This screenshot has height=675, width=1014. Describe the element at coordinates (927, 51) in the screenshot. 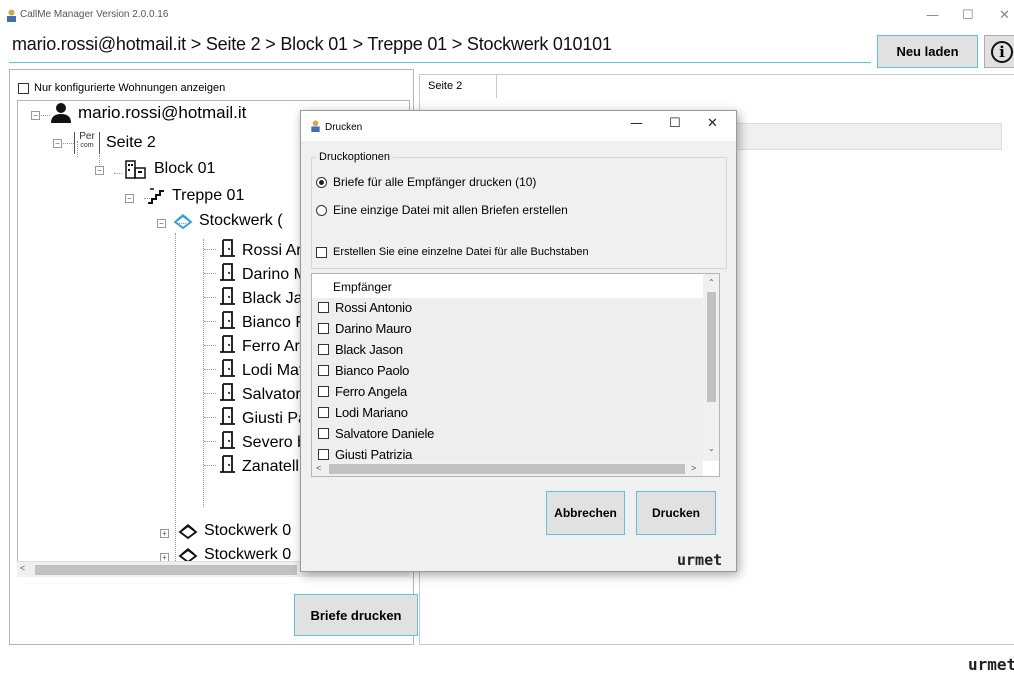

I see `reload-button: Neu laden` at that location.